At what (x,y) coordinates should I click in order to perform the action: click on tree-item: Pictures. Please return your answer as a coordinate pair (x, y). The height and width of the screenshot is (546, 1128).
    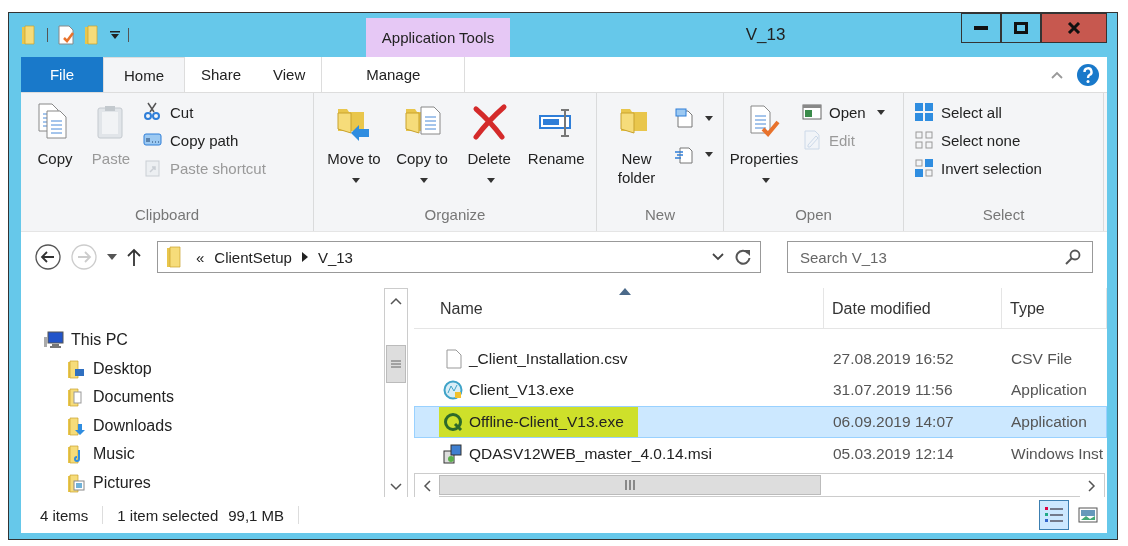
    Looking at the image, I should click on (213, 482).